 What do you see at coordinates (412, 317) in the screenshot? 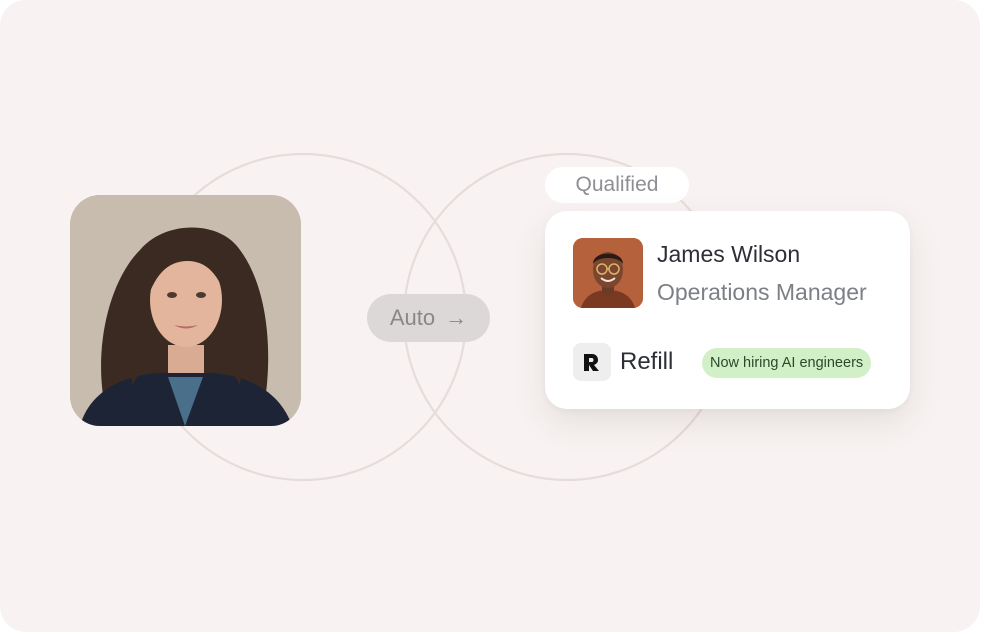
I see `auto-label: Auto` at bounding box center [412, 317].